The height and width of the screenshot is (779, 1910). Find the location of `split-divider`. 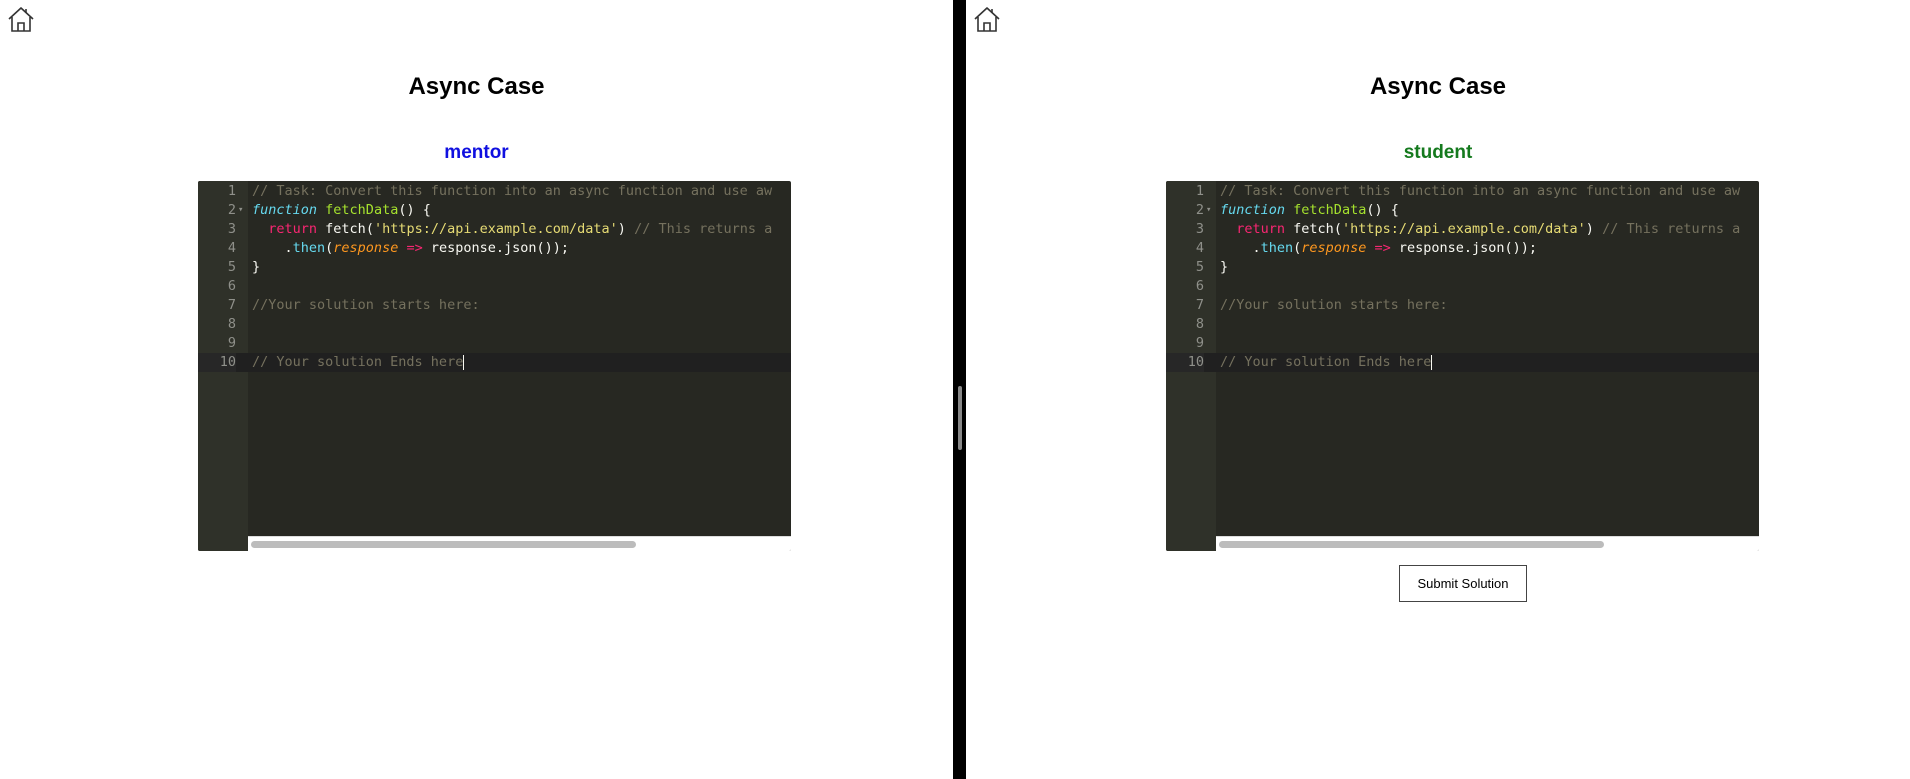

split-divider is located at coordinates (959, 389).